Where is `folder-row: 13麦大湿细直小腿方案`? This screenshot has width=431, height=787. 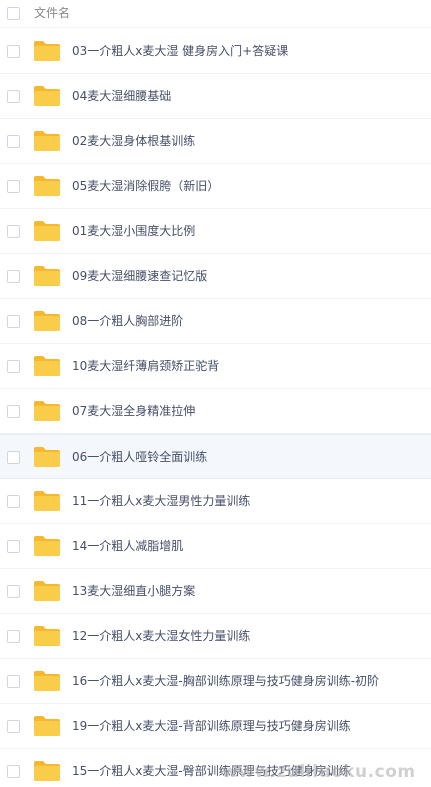 folder-row: 13麦大湿细直小腿方案 is located at coordinates (215, 591).